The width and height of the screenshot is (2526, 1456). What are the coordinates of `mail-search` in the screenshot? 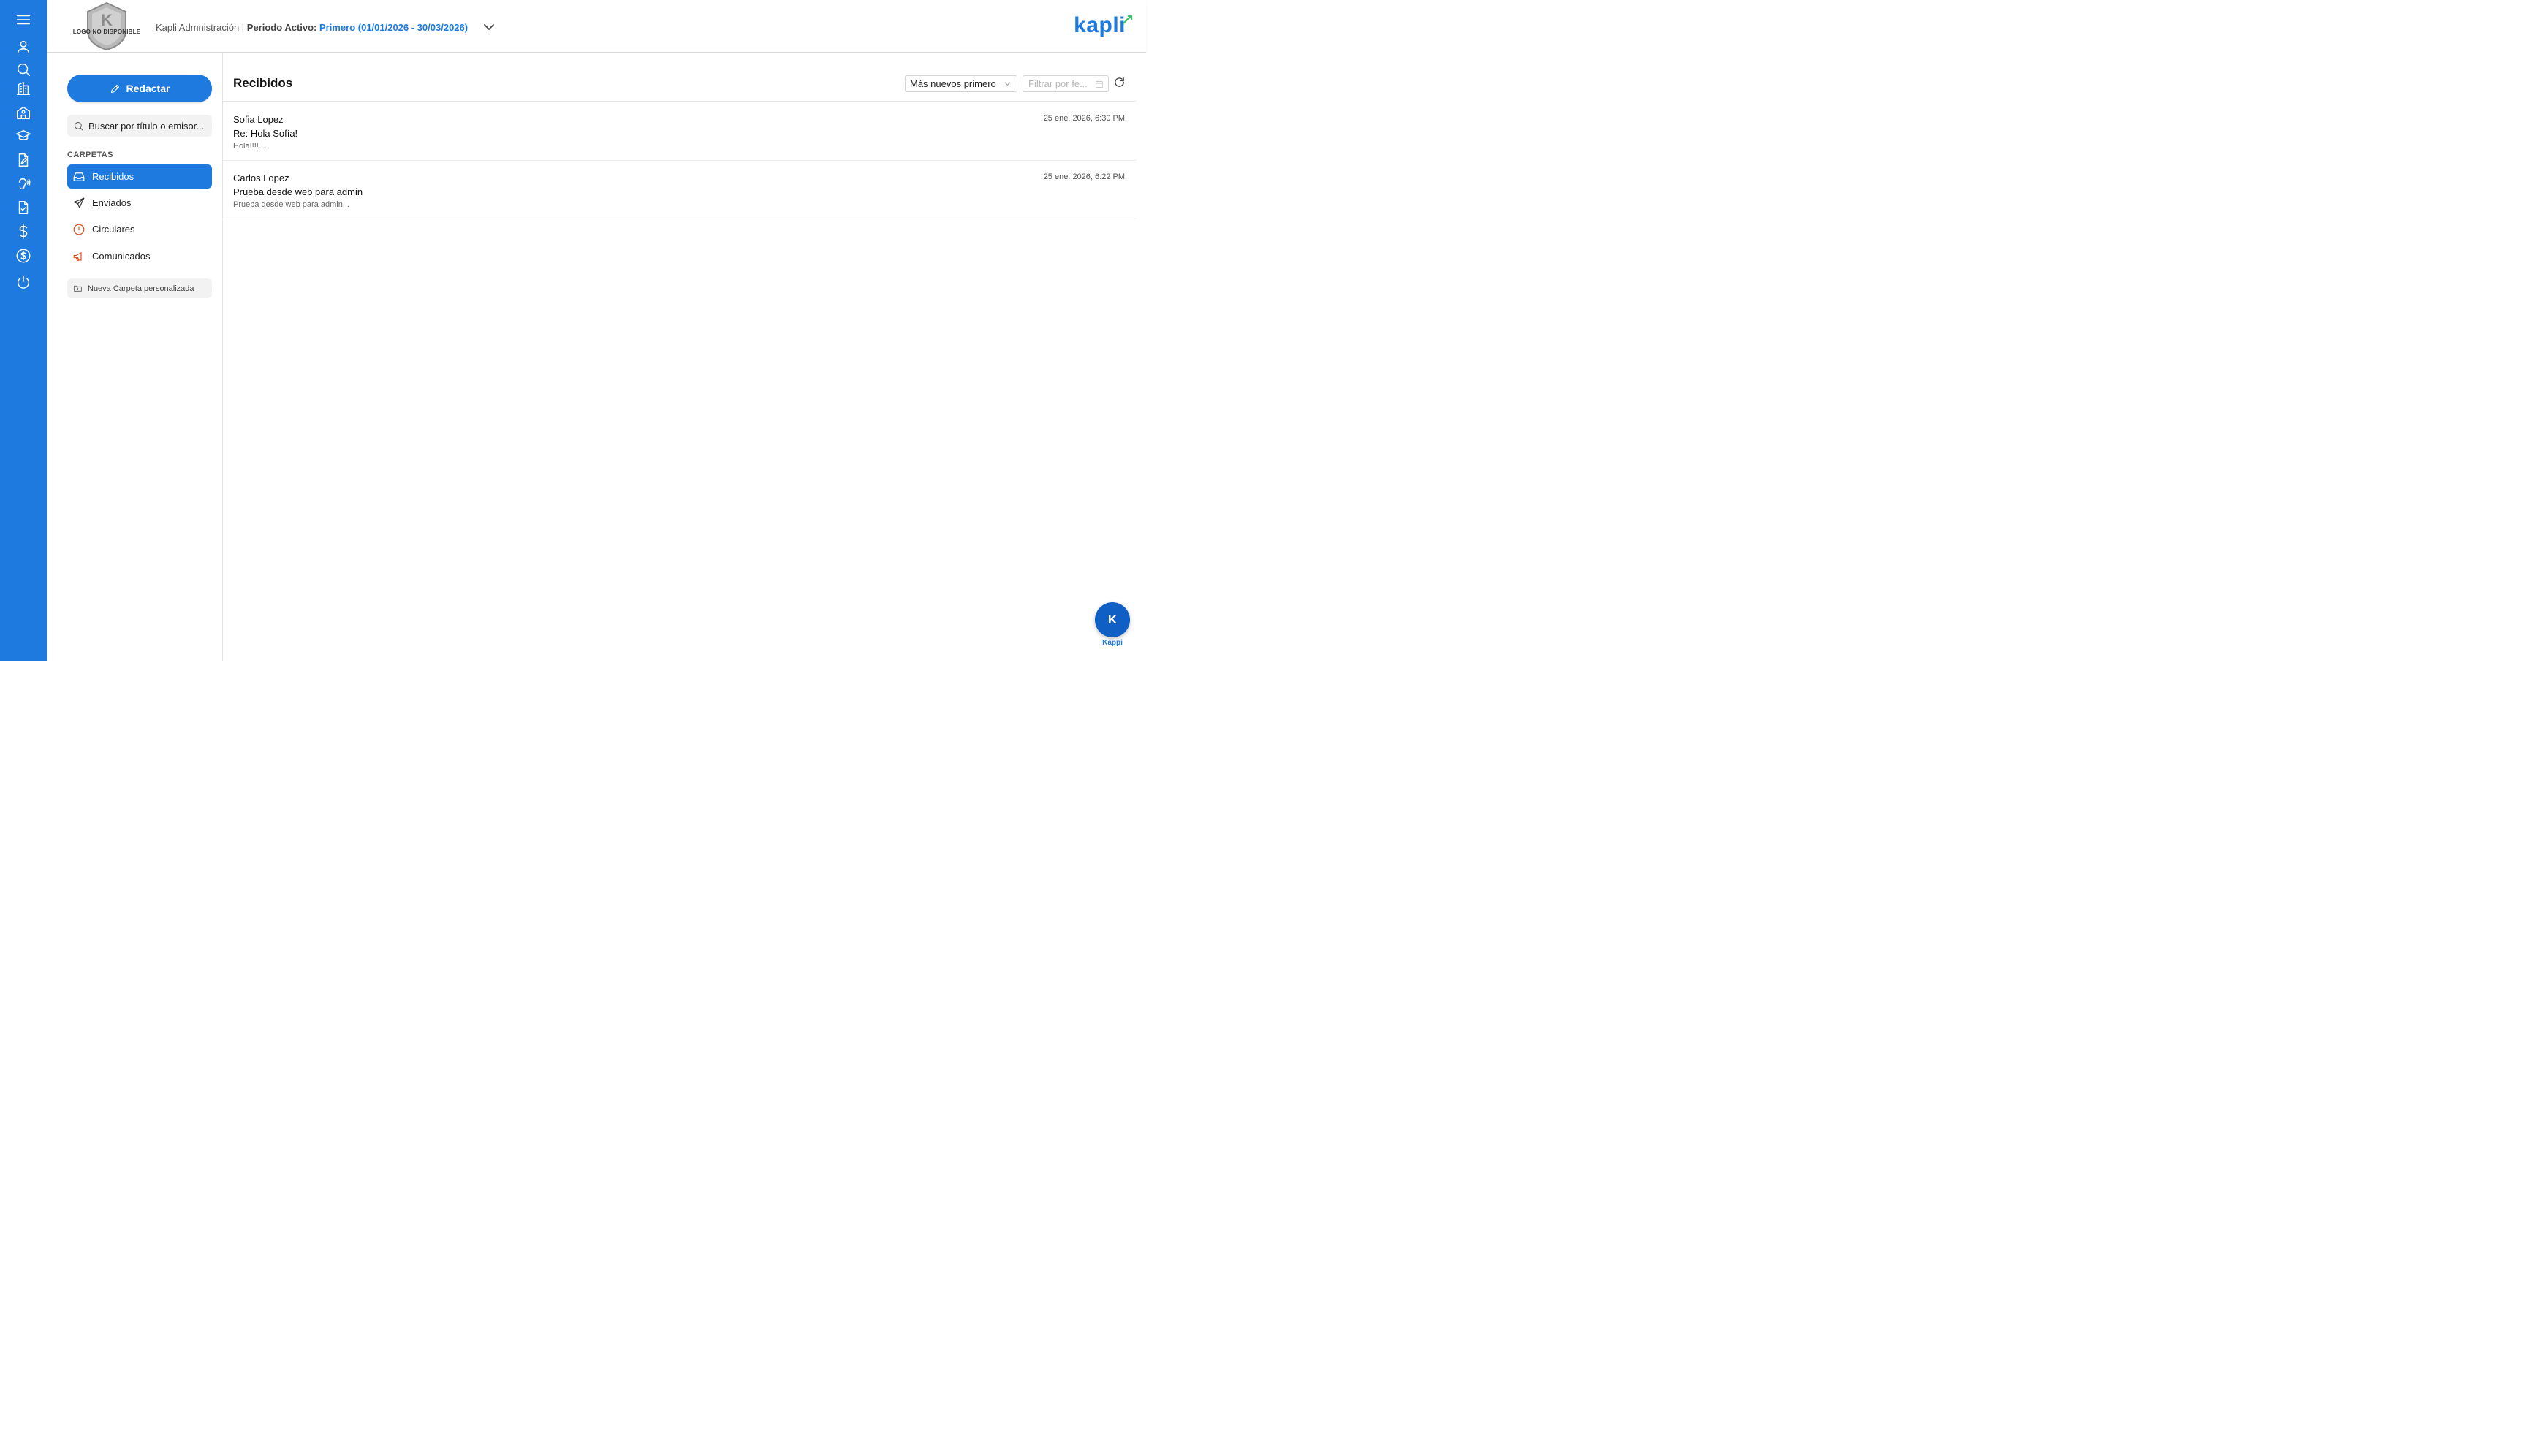 It's located at (140, 126).